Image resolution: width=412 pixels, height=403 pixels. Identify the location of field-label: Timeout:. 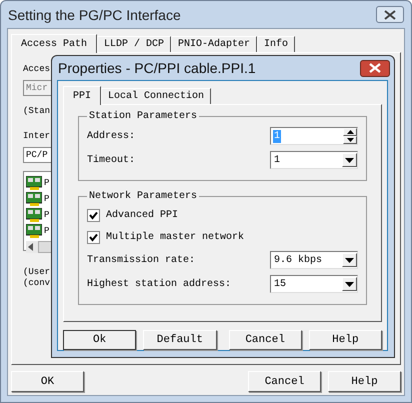
(111, 160).